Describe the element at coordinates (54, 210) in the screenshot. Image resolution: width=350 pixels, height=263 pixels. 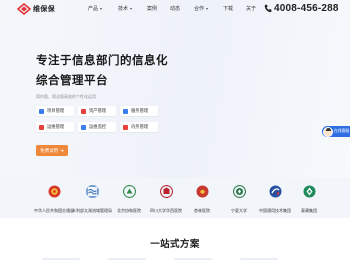
I see `partner-name: 中华人民共和国交通部` at that location.